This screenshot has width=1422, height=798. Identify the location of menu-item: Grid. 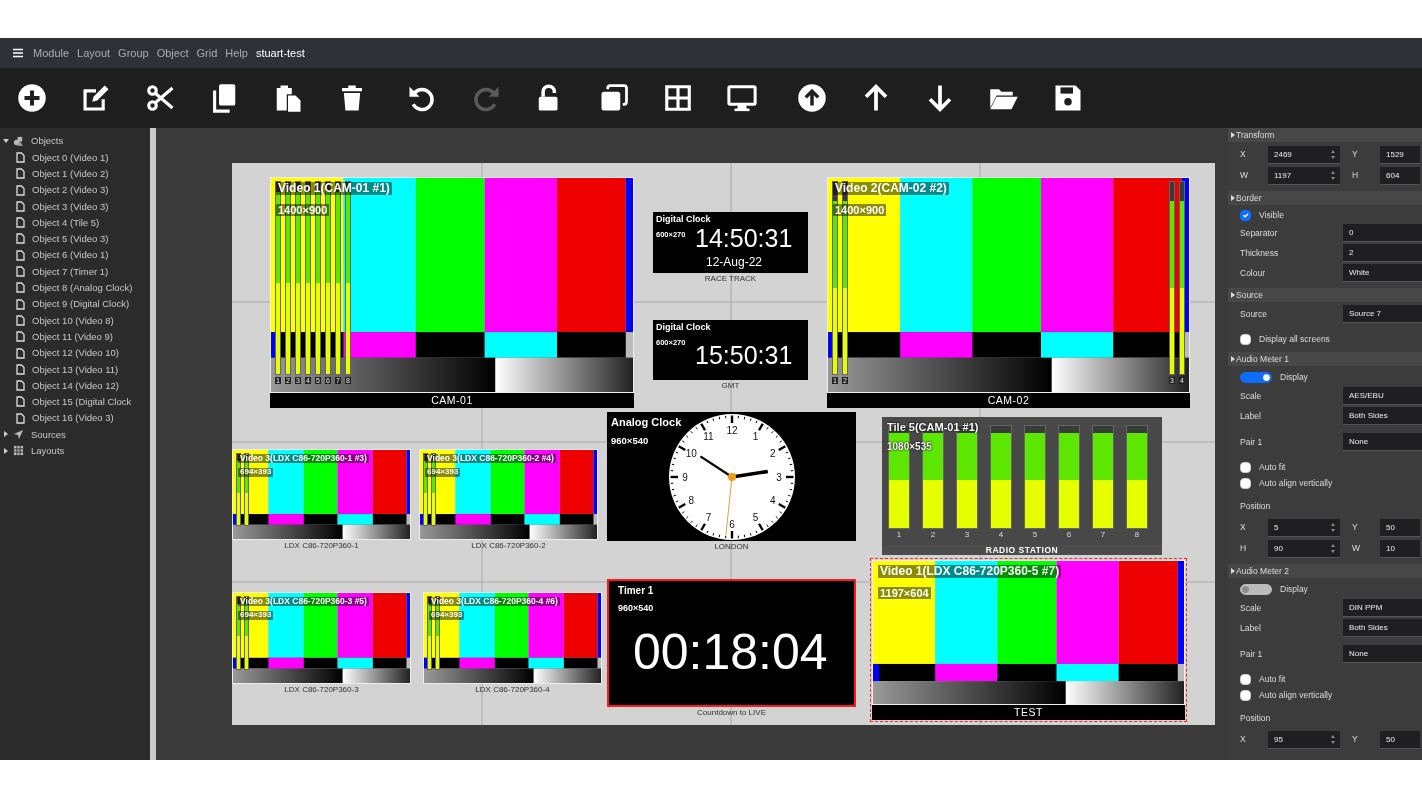
(207, 53).